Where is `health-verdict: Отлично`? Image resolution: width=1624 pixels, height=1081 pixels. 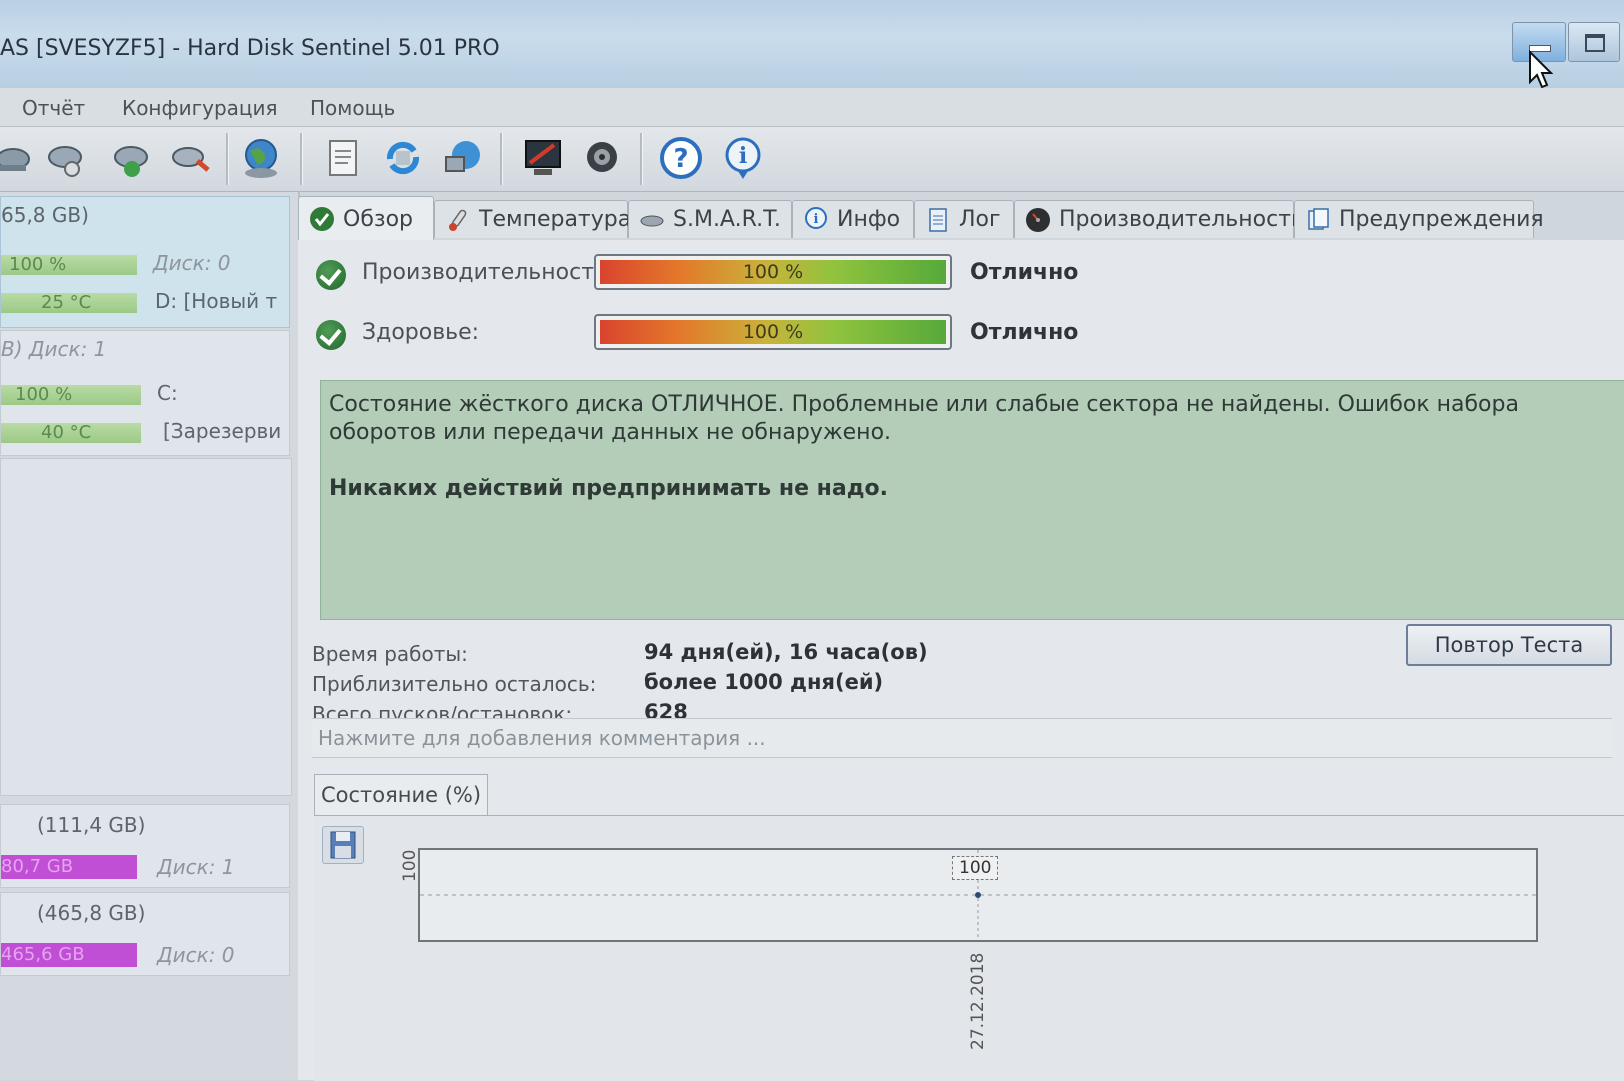
health-verdict: Отлично is located at coordinates (1024, 332).